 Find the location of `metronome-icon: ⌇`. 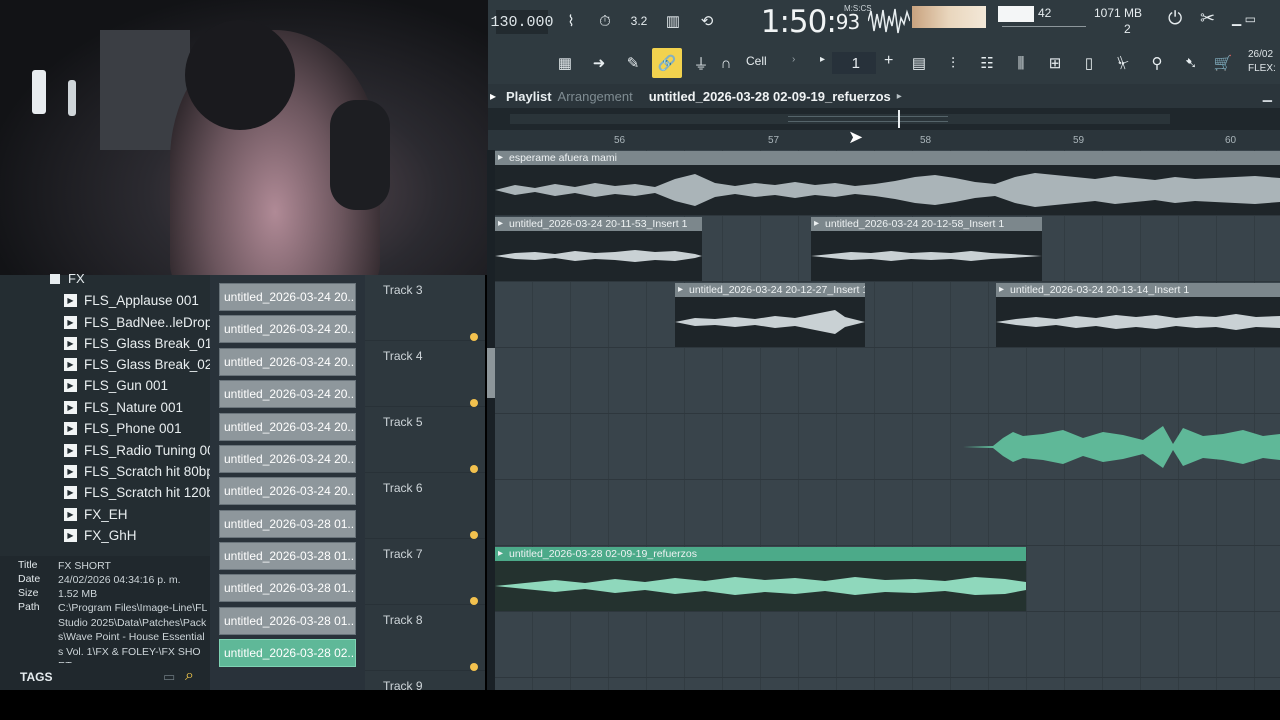

metronome-icon: ⌇ is located at coordinates (571, 21).